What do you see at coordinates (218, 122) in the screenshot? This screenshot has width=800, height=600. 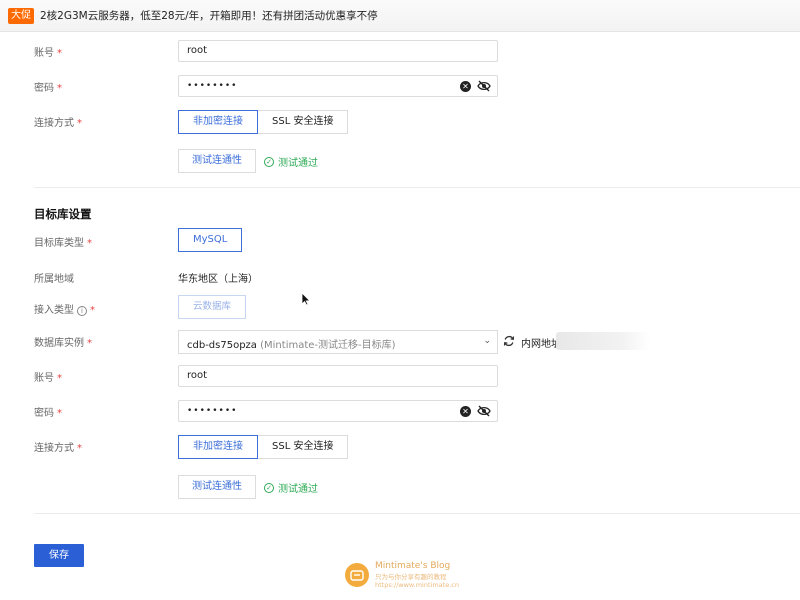 I see `source-conn-plain-option: 非加密连接` at bounding box center [218, 122].